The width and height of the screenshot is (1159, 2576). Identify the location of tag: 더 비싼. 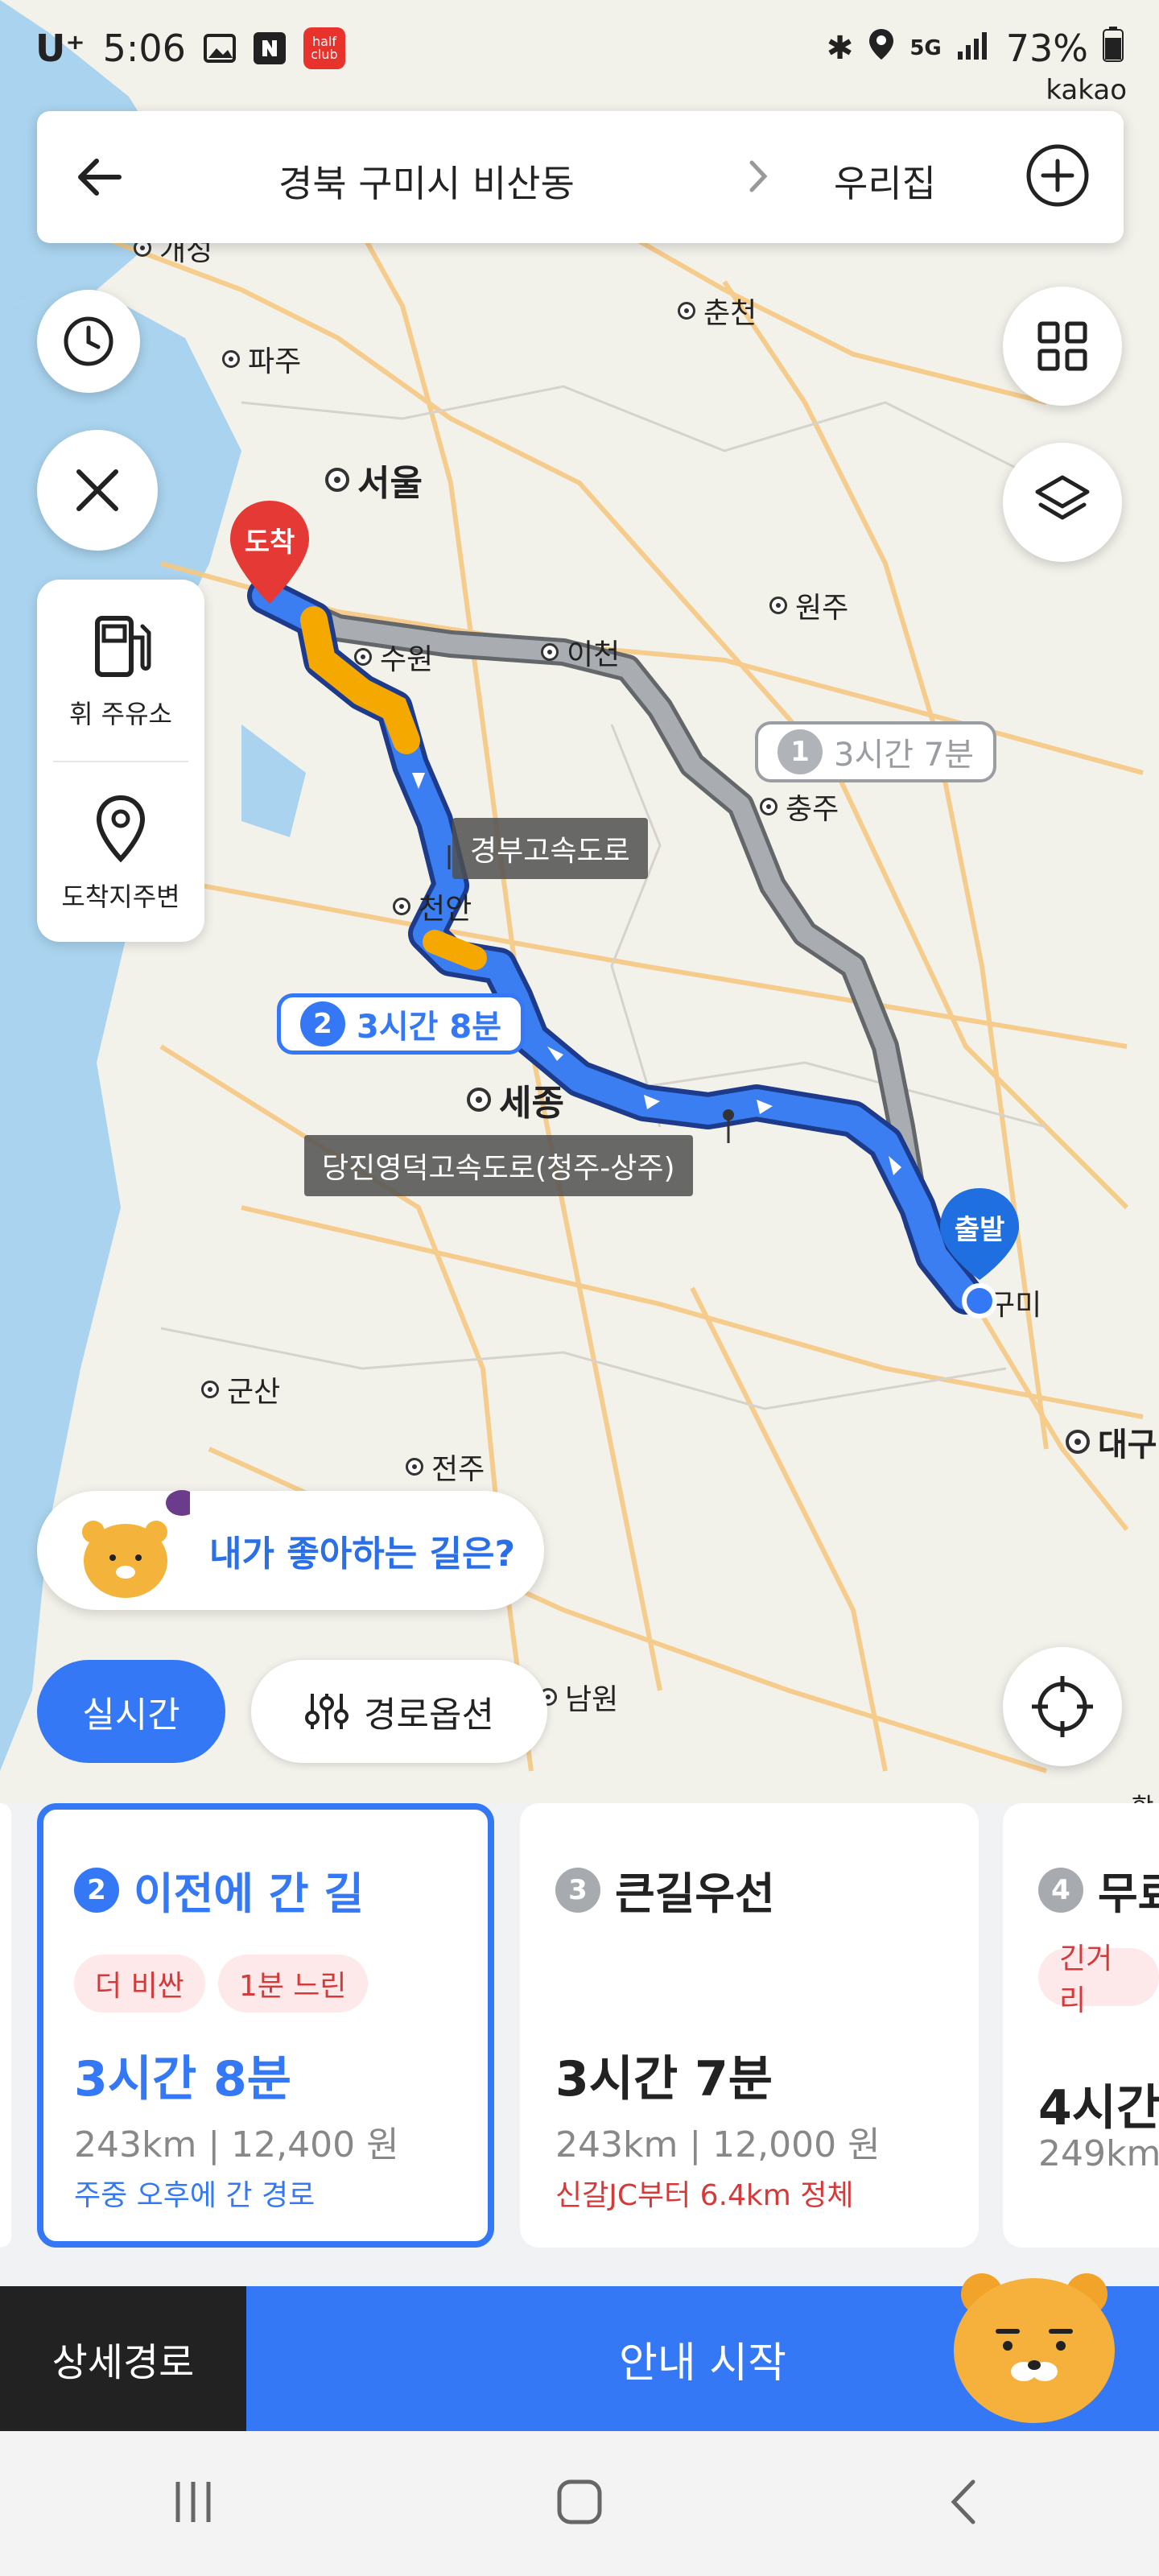
(139, 1984).